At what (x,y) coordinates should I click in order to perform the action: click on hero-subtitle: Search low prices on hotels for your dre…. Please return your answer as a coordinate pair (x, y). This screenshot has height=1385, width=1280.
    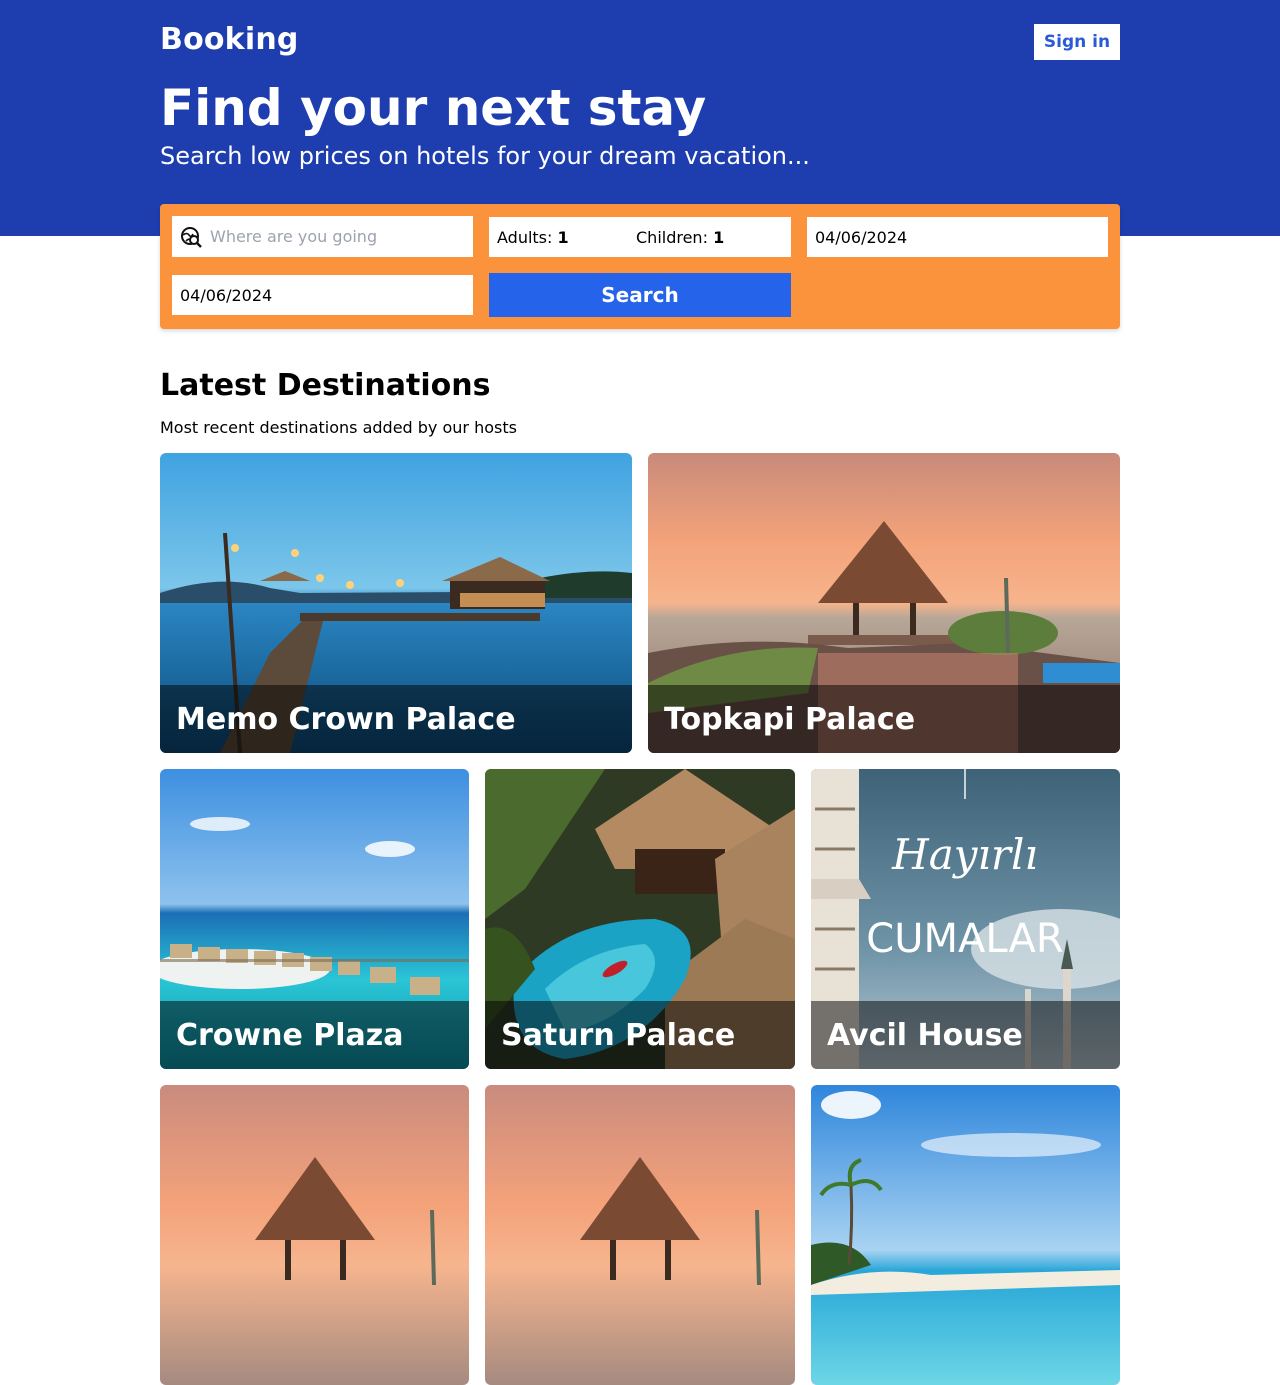
    Looking at the image, I should click on (485, 156).